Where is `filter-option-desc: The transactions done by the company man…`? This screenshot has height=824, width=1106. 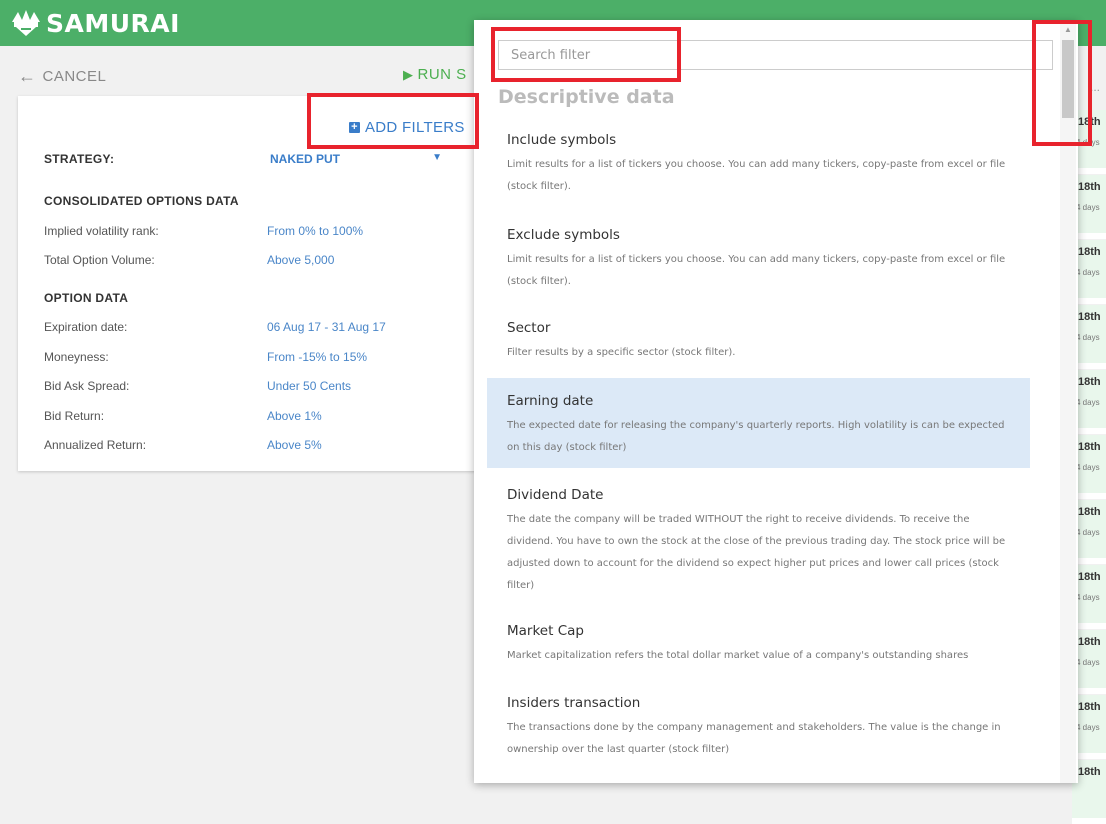
filter-option-desc: The transactions done by the company man… is located at coordinates (754, 738).